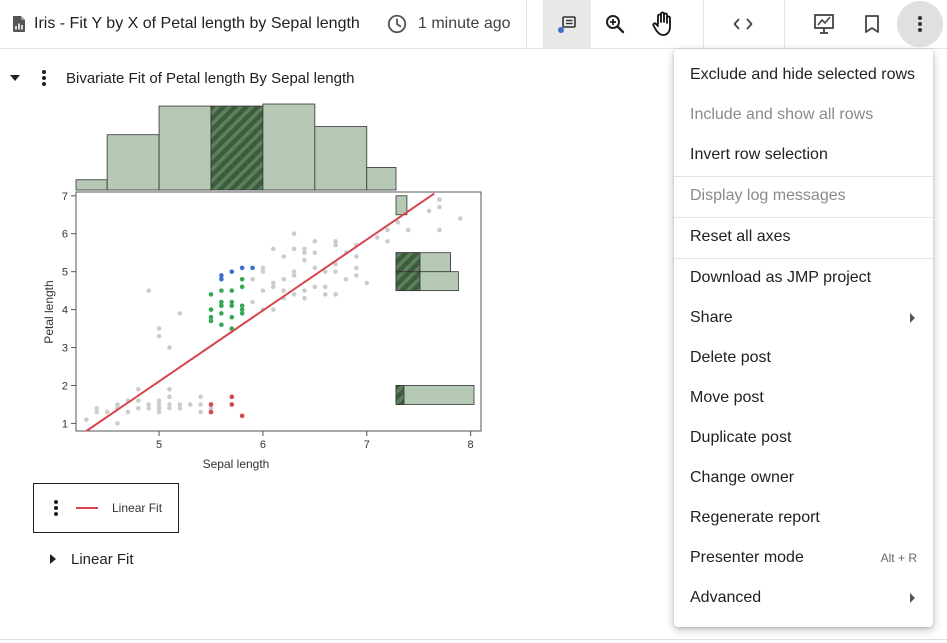 This screenshot has height=643, width=947. I want to click on menu-item-advanced: Advanced, so click(803, 598).